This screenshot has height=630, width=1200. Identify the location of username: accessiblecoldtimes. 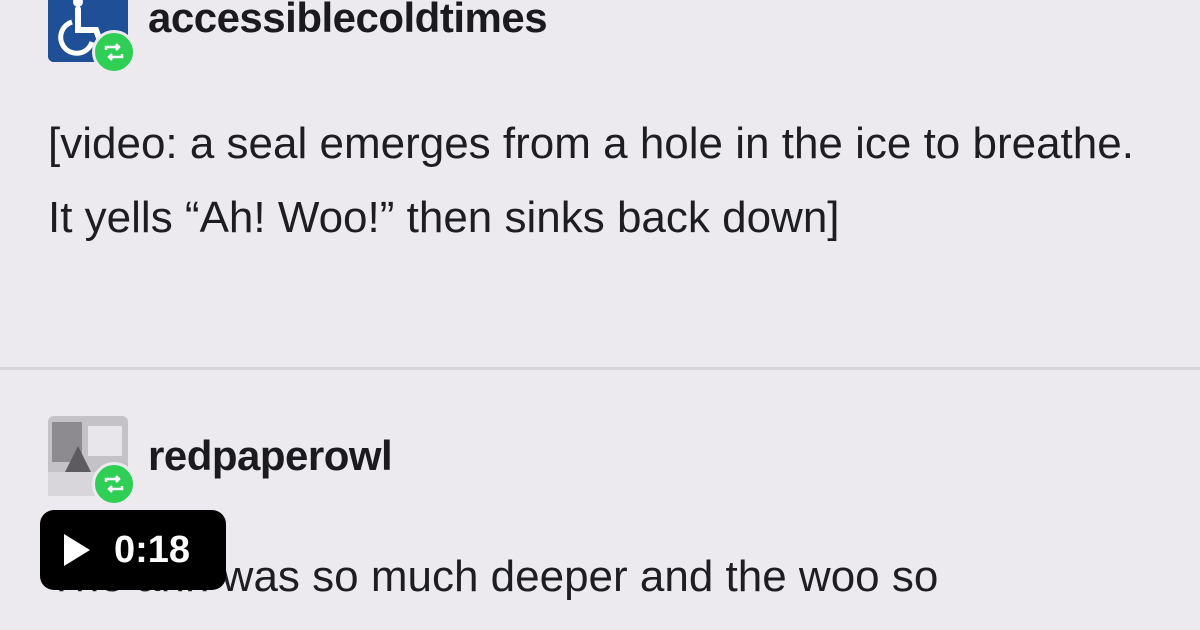
(348, 21).